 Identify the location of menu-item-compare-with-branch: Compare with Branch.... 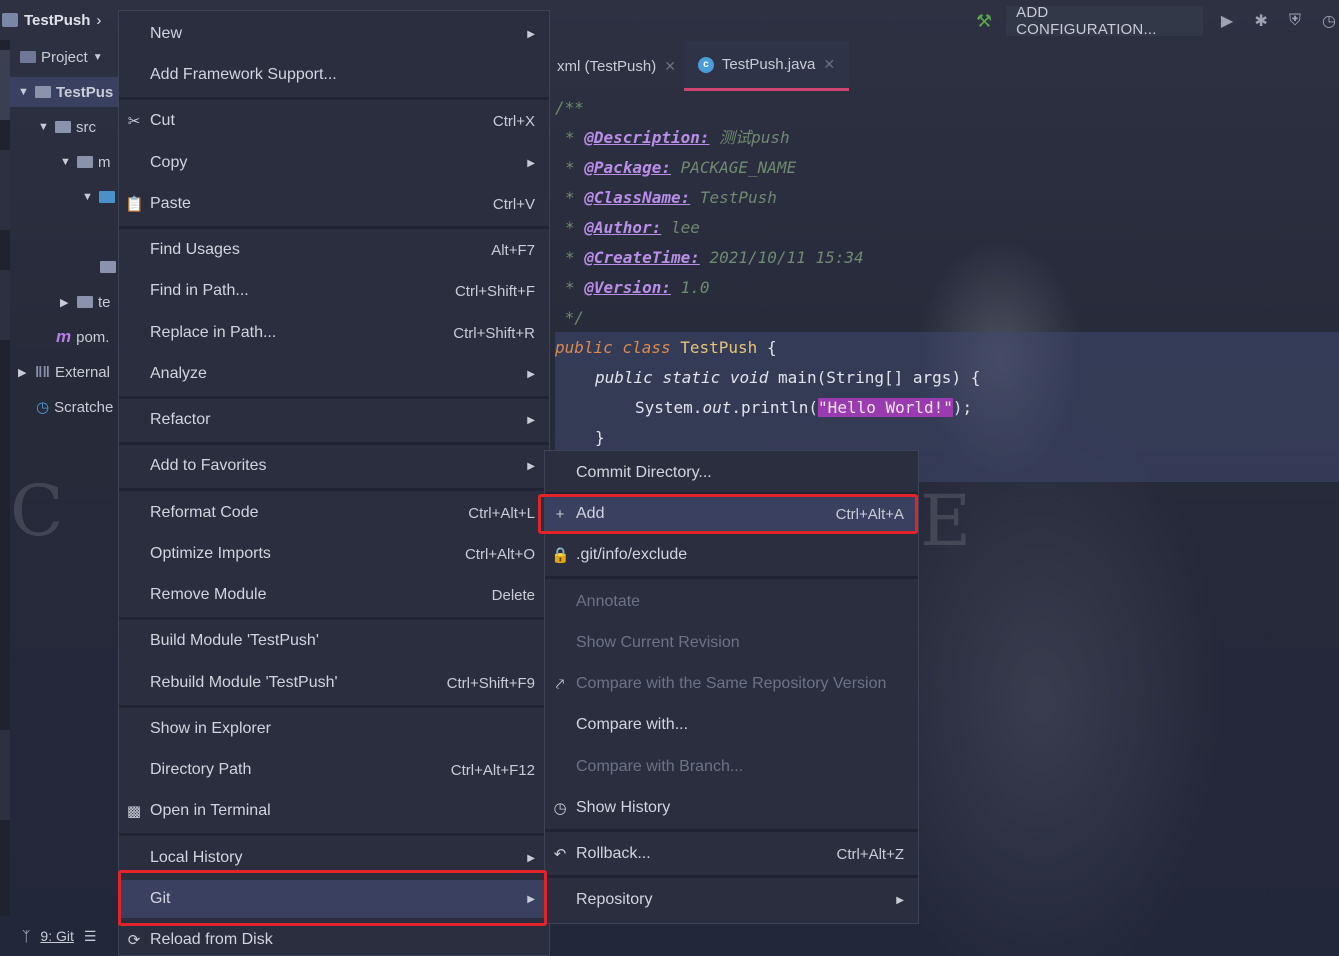
(731, 767).